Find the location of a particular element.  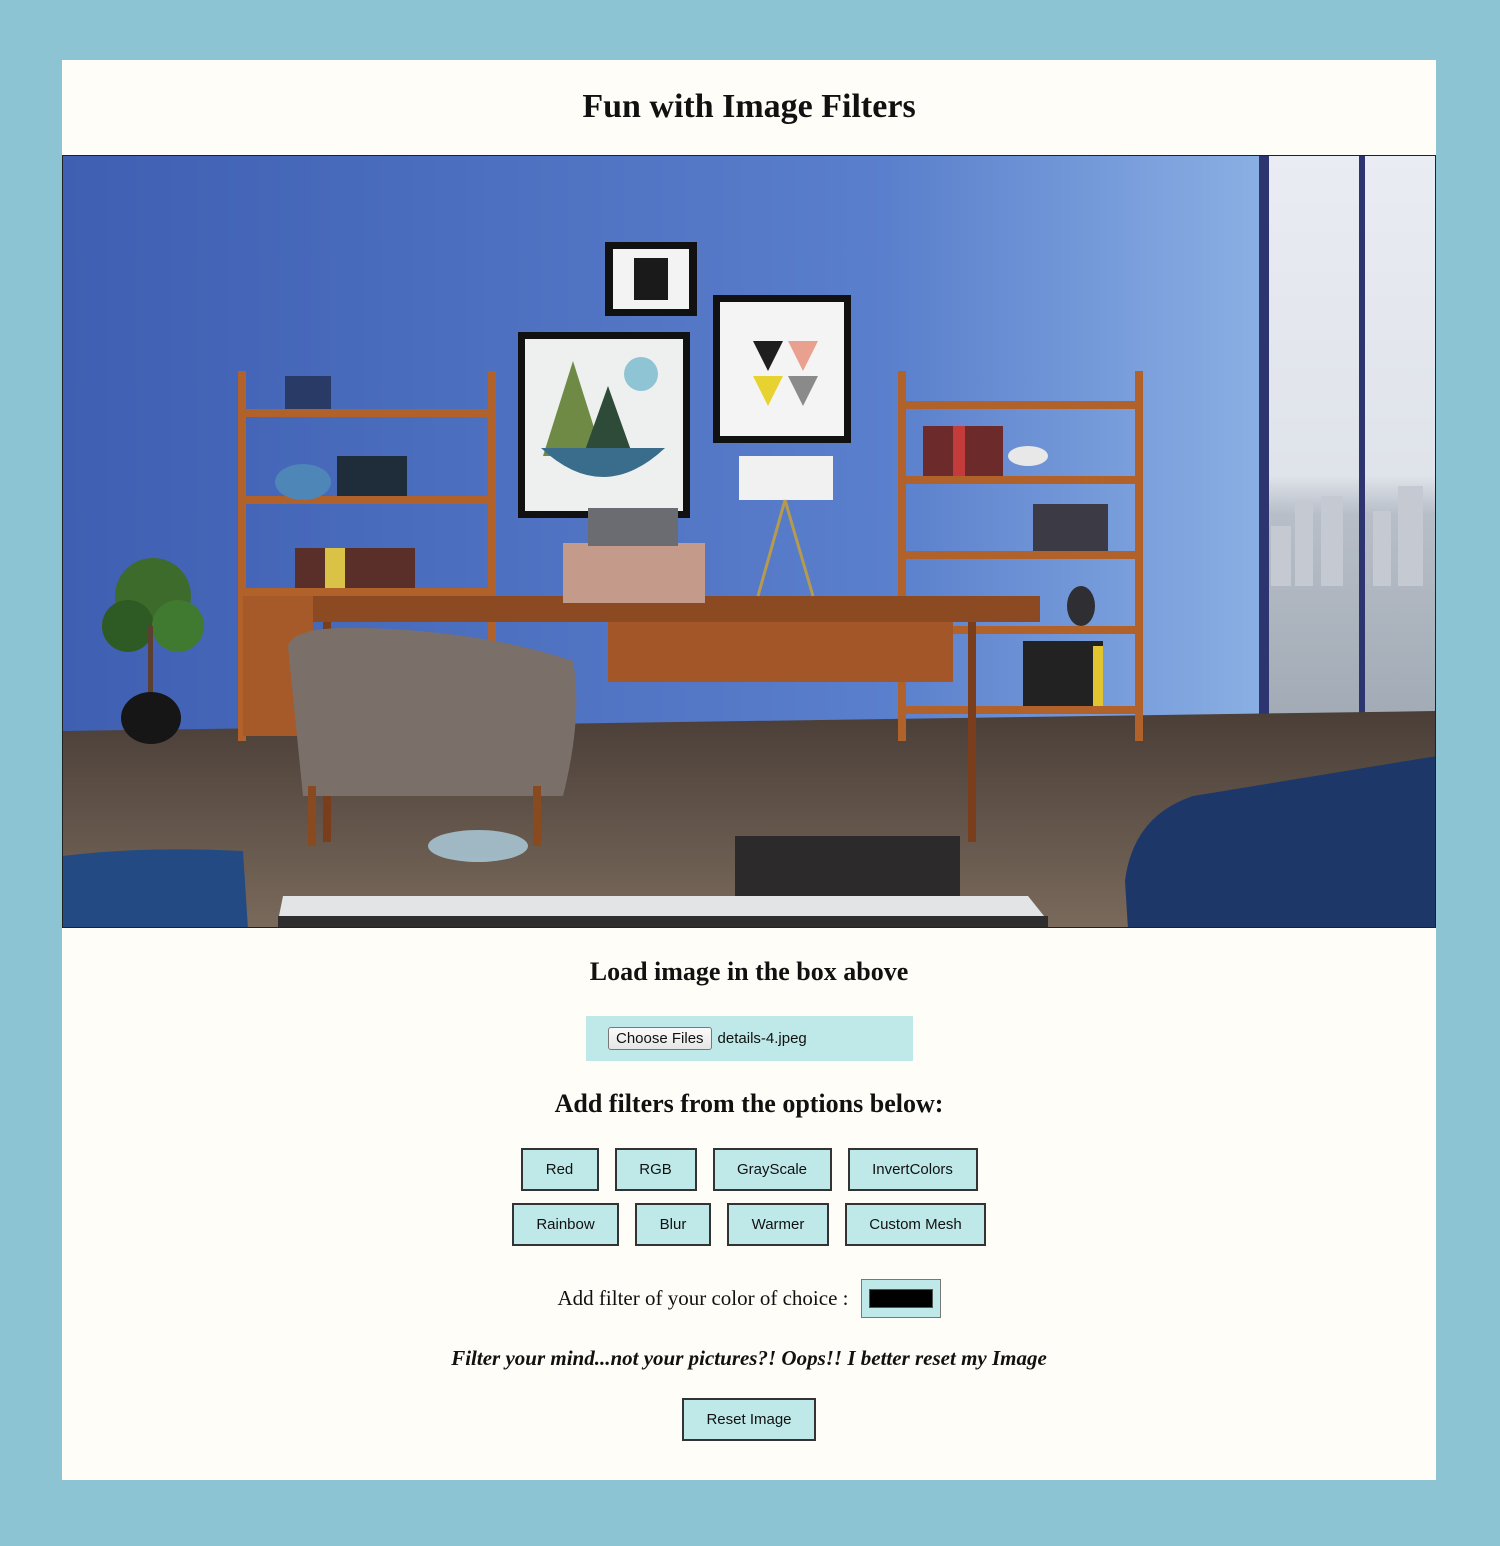

color-swatch is located at coordinates (900, 1298).